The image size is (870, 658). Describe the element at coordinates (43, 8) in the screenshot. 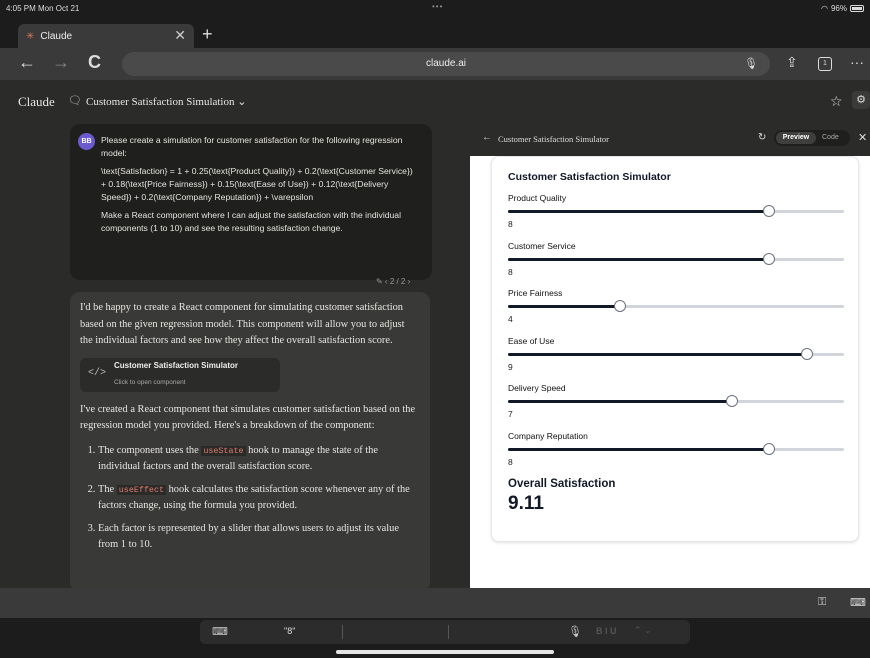

I see `status-time: 4:05 PM Mon Oct 21` at that location.